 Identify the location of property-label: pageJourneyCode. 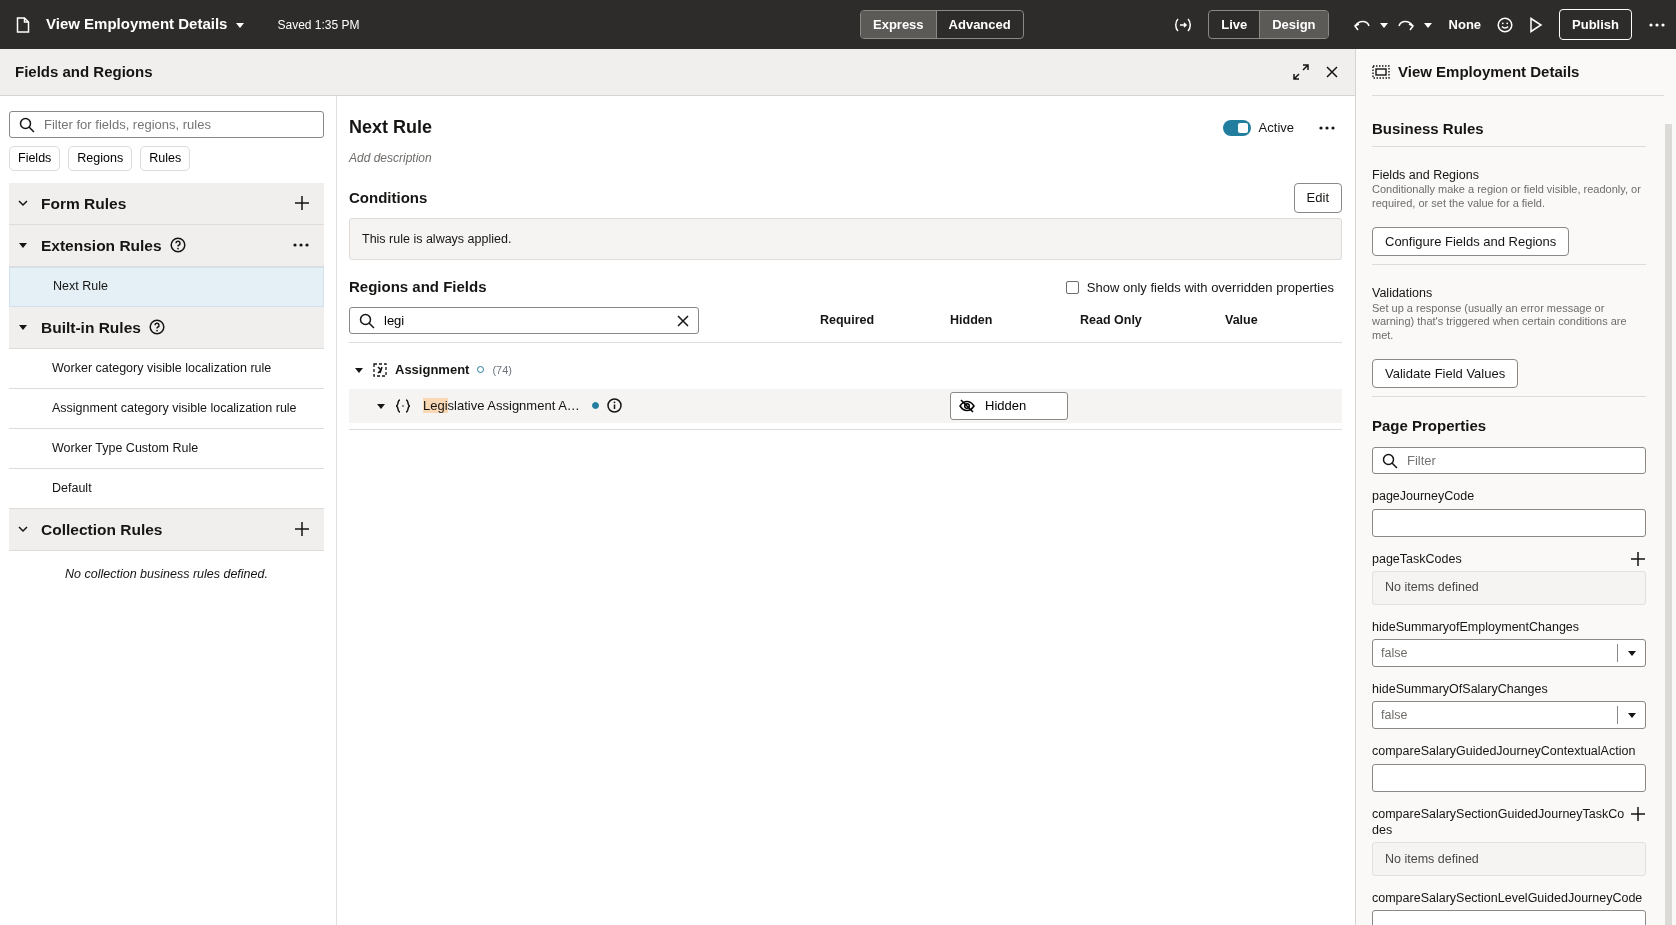
(1424, 496).